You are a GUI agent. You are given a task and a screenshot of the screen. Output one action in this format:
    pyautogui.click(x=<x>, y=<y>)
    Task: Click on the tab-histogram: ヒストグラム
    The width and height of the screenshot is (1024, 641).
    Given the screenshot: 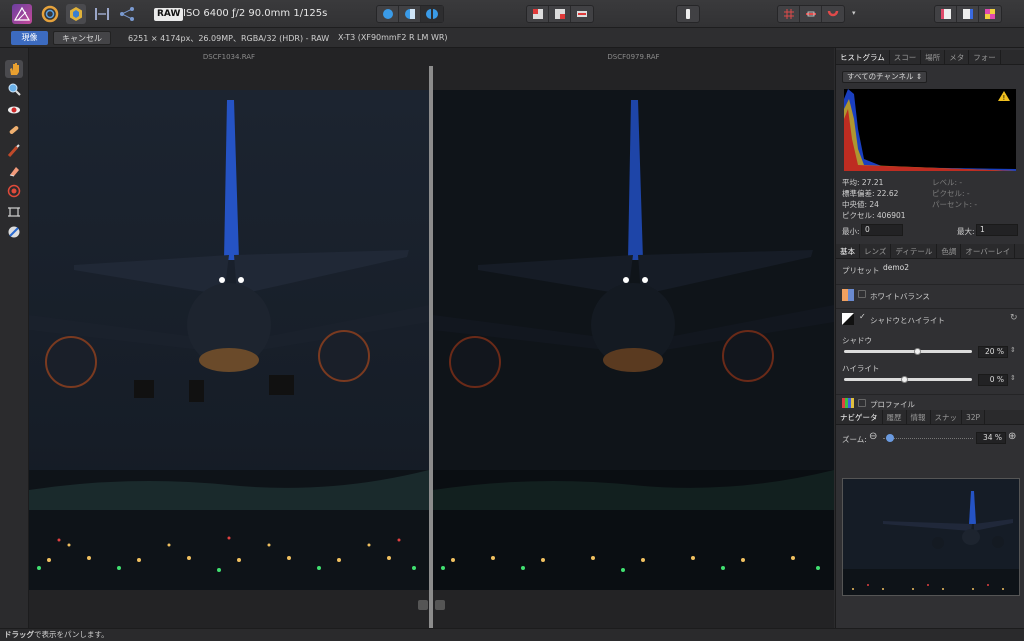 What is the action you would take?
    pyautogui.click(x=863, y=57)
    